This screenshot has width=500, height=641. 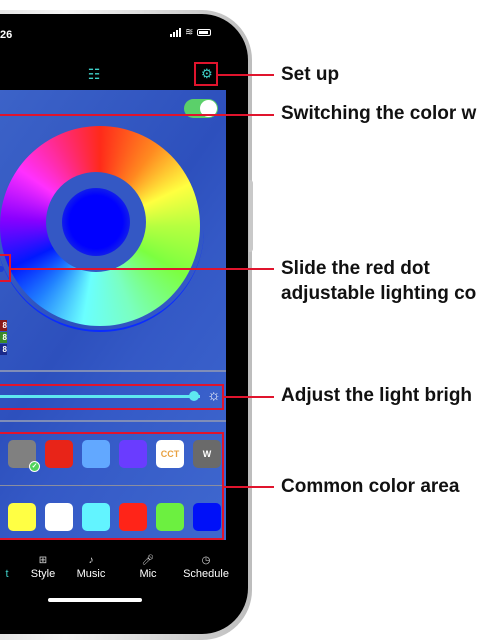 What do you see at coordinates (5, 268) in the screenshot?
I see `picker-dot-highlight-box` at bounding box center [5, 268].